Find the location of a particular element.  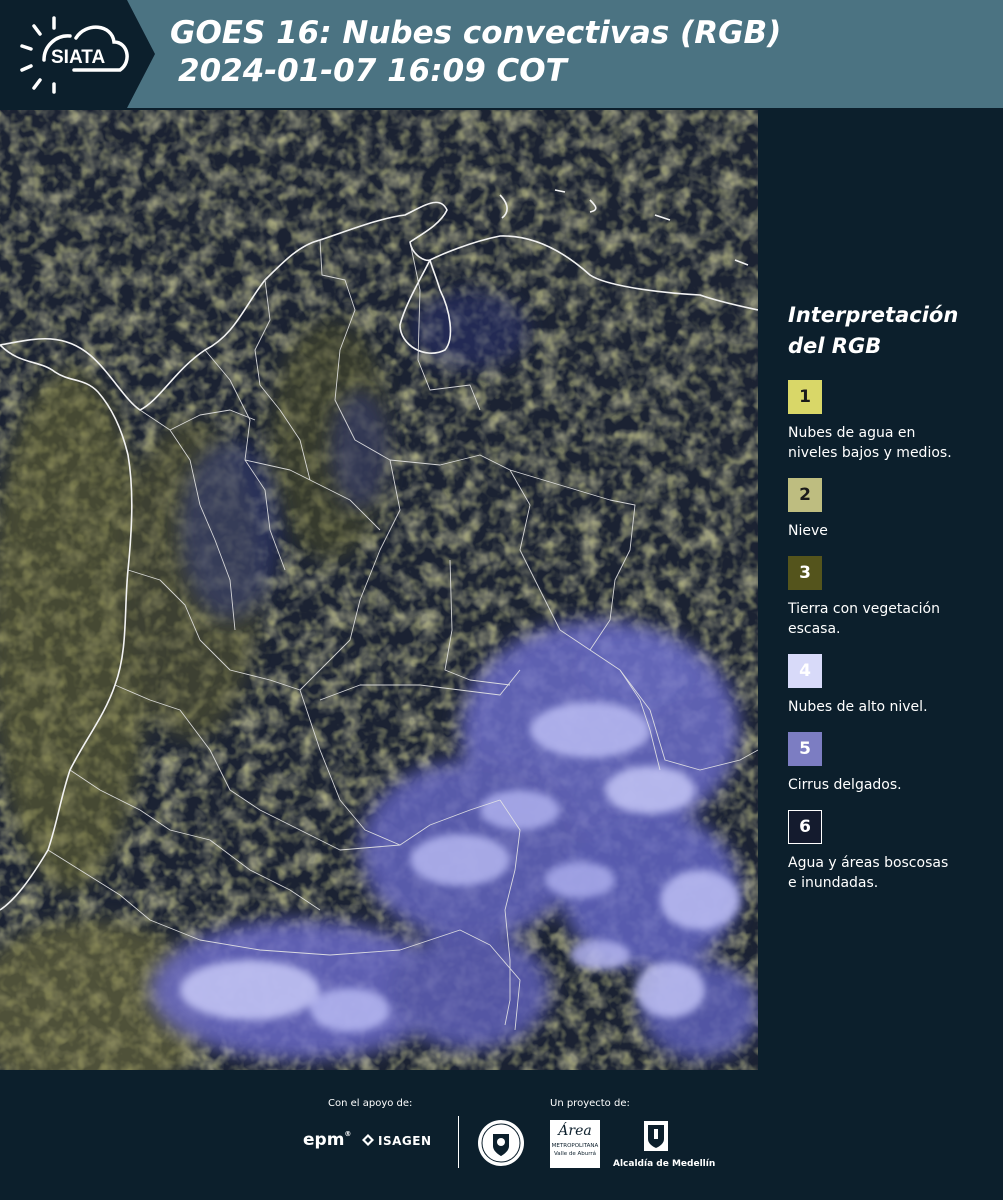

area-metropolitana-logo: Área METROPOLITANA Valle de Aburrá is located at coordinates (575, 1144).